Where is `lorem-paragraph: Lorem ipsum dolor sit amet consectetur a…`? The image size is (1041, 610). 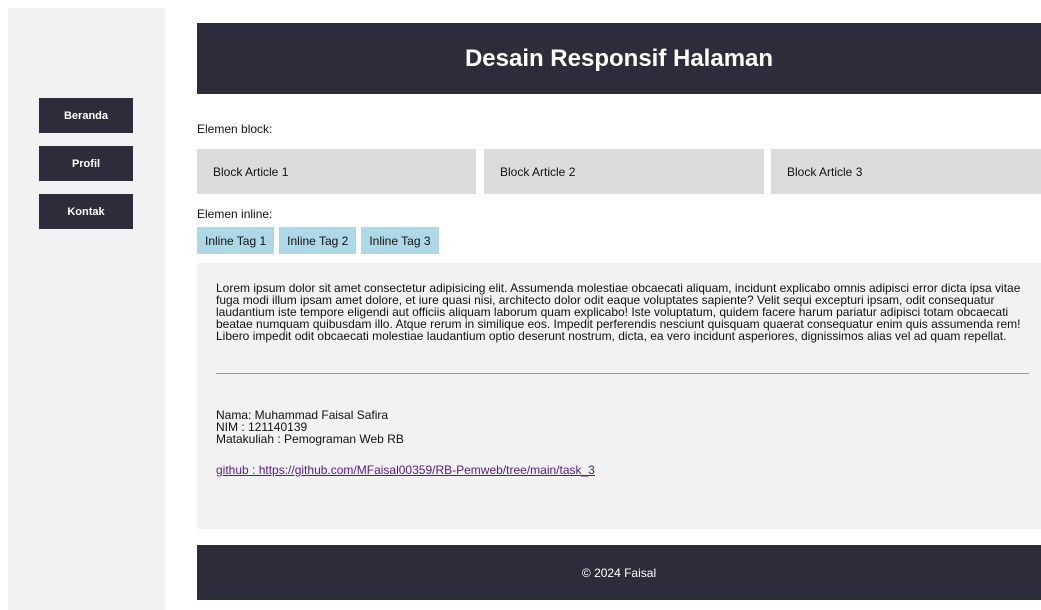 lorem-paragraph: Lorem ipsum dolor sit amet consectetur a… is located at coordinates (618, 312).